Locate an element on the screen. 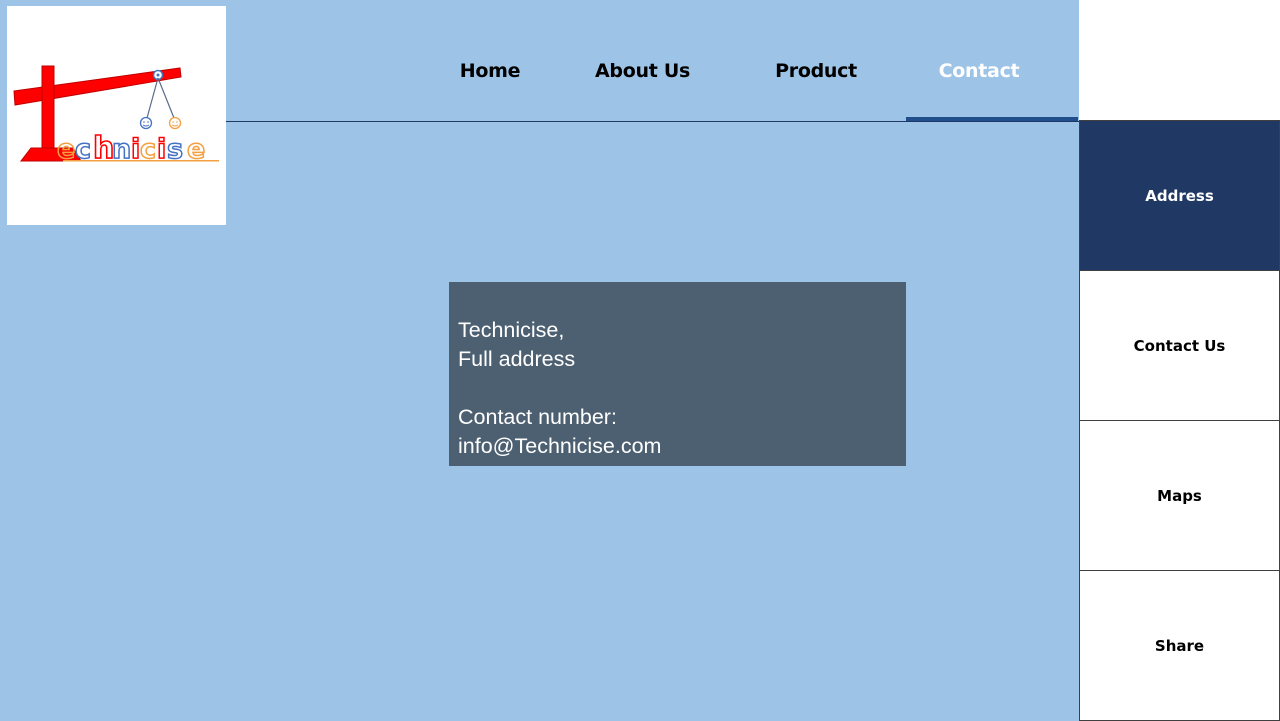 The width and height of the screenshot is (1280, 721). sidebar-menu: Address Contact Us Maps Share is located at coordinates (1179, 420).